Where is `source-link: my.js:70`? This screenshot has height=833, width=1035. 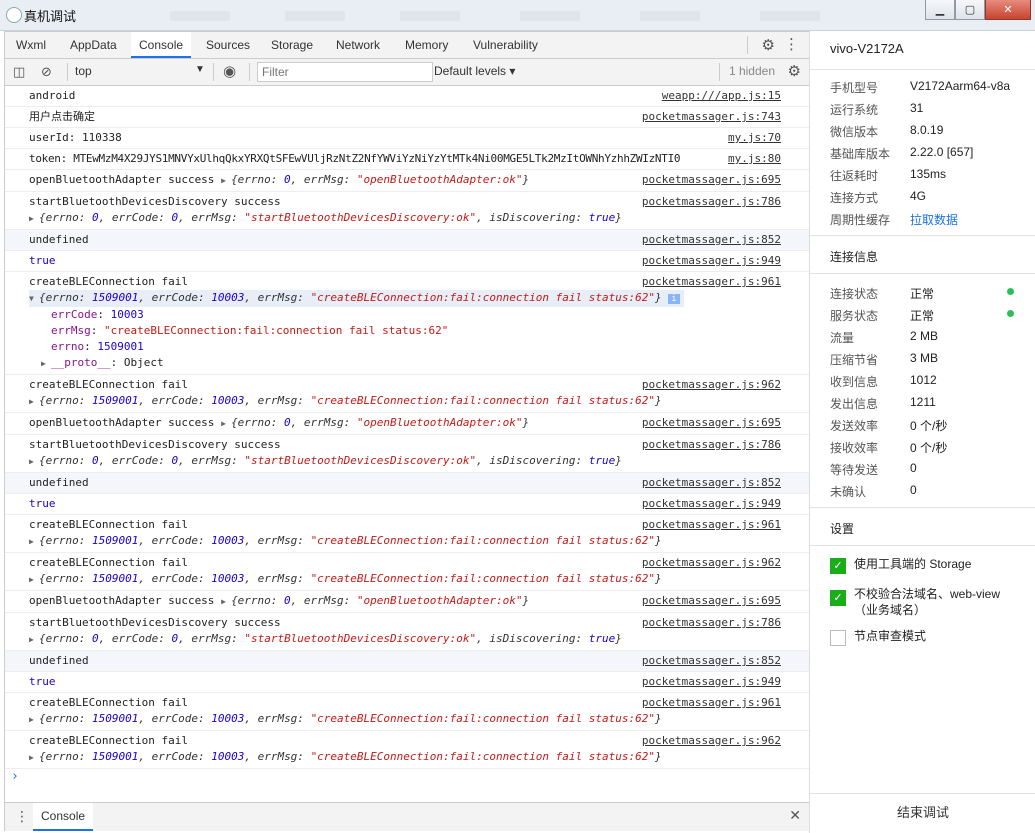 source-link: my.js:70 is located at coordinates (754, 138).